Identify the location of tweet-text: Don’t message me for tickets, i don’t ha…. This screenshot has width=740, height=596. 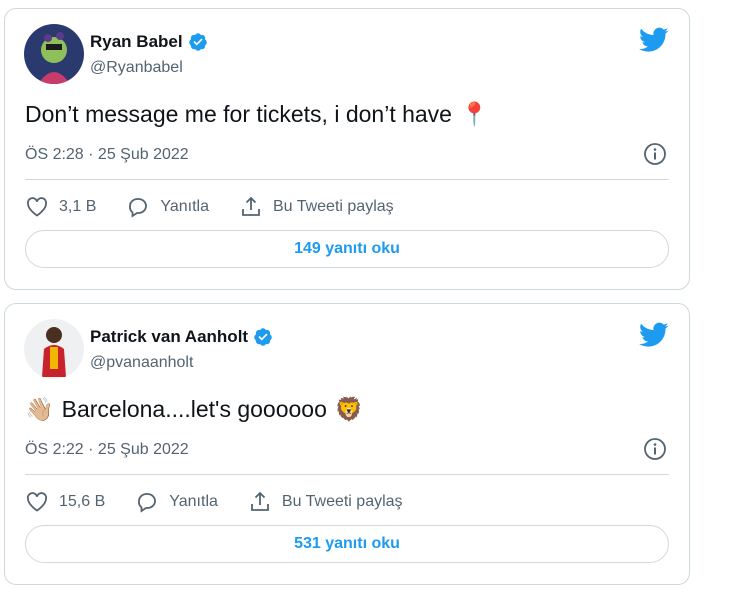
(257, 114).